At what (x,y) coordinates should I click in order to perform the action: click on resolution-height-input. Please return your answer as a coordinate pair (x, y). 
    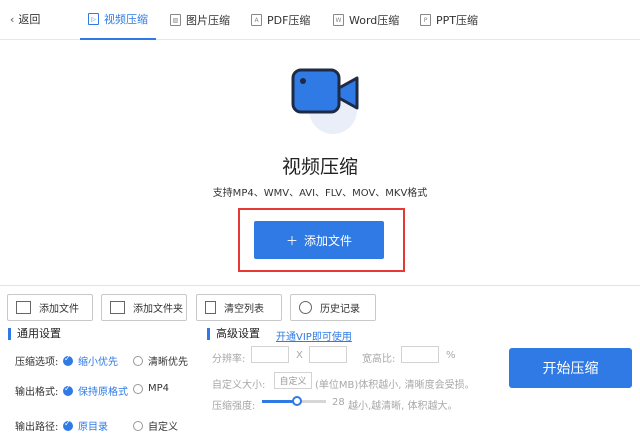
    Looking at the image, I should click on (328, 354).